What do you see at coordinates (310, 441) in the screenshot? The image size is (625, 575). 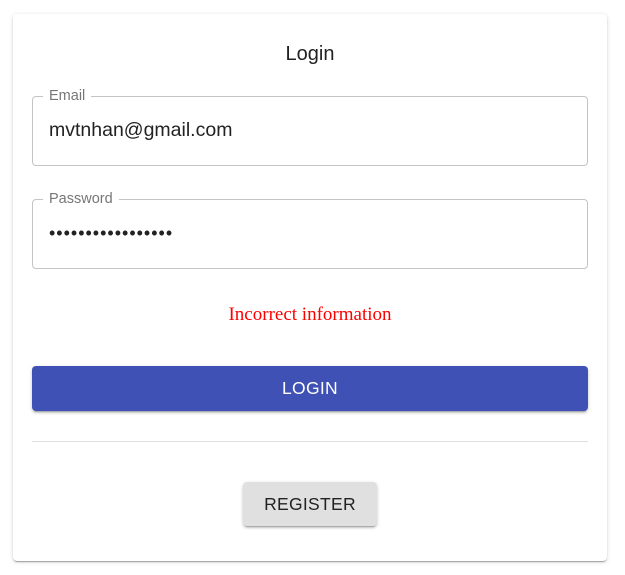 I see `divider` at bounding box center [310, 441].